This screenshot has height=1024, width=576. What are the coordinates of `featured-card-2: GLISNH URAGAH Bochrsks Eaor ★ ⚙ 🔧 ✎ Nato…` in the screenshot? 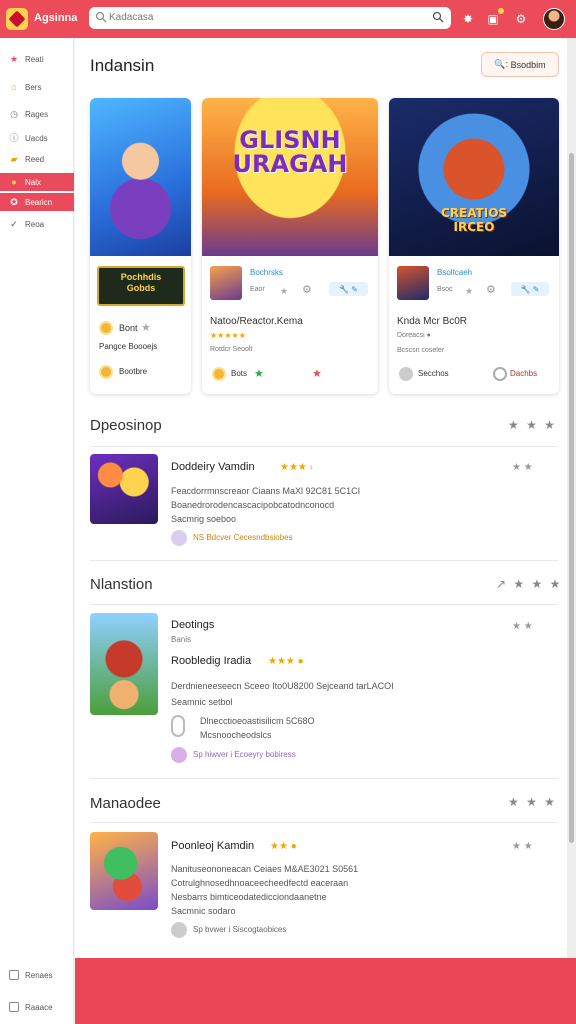 It's located at (290, 246).